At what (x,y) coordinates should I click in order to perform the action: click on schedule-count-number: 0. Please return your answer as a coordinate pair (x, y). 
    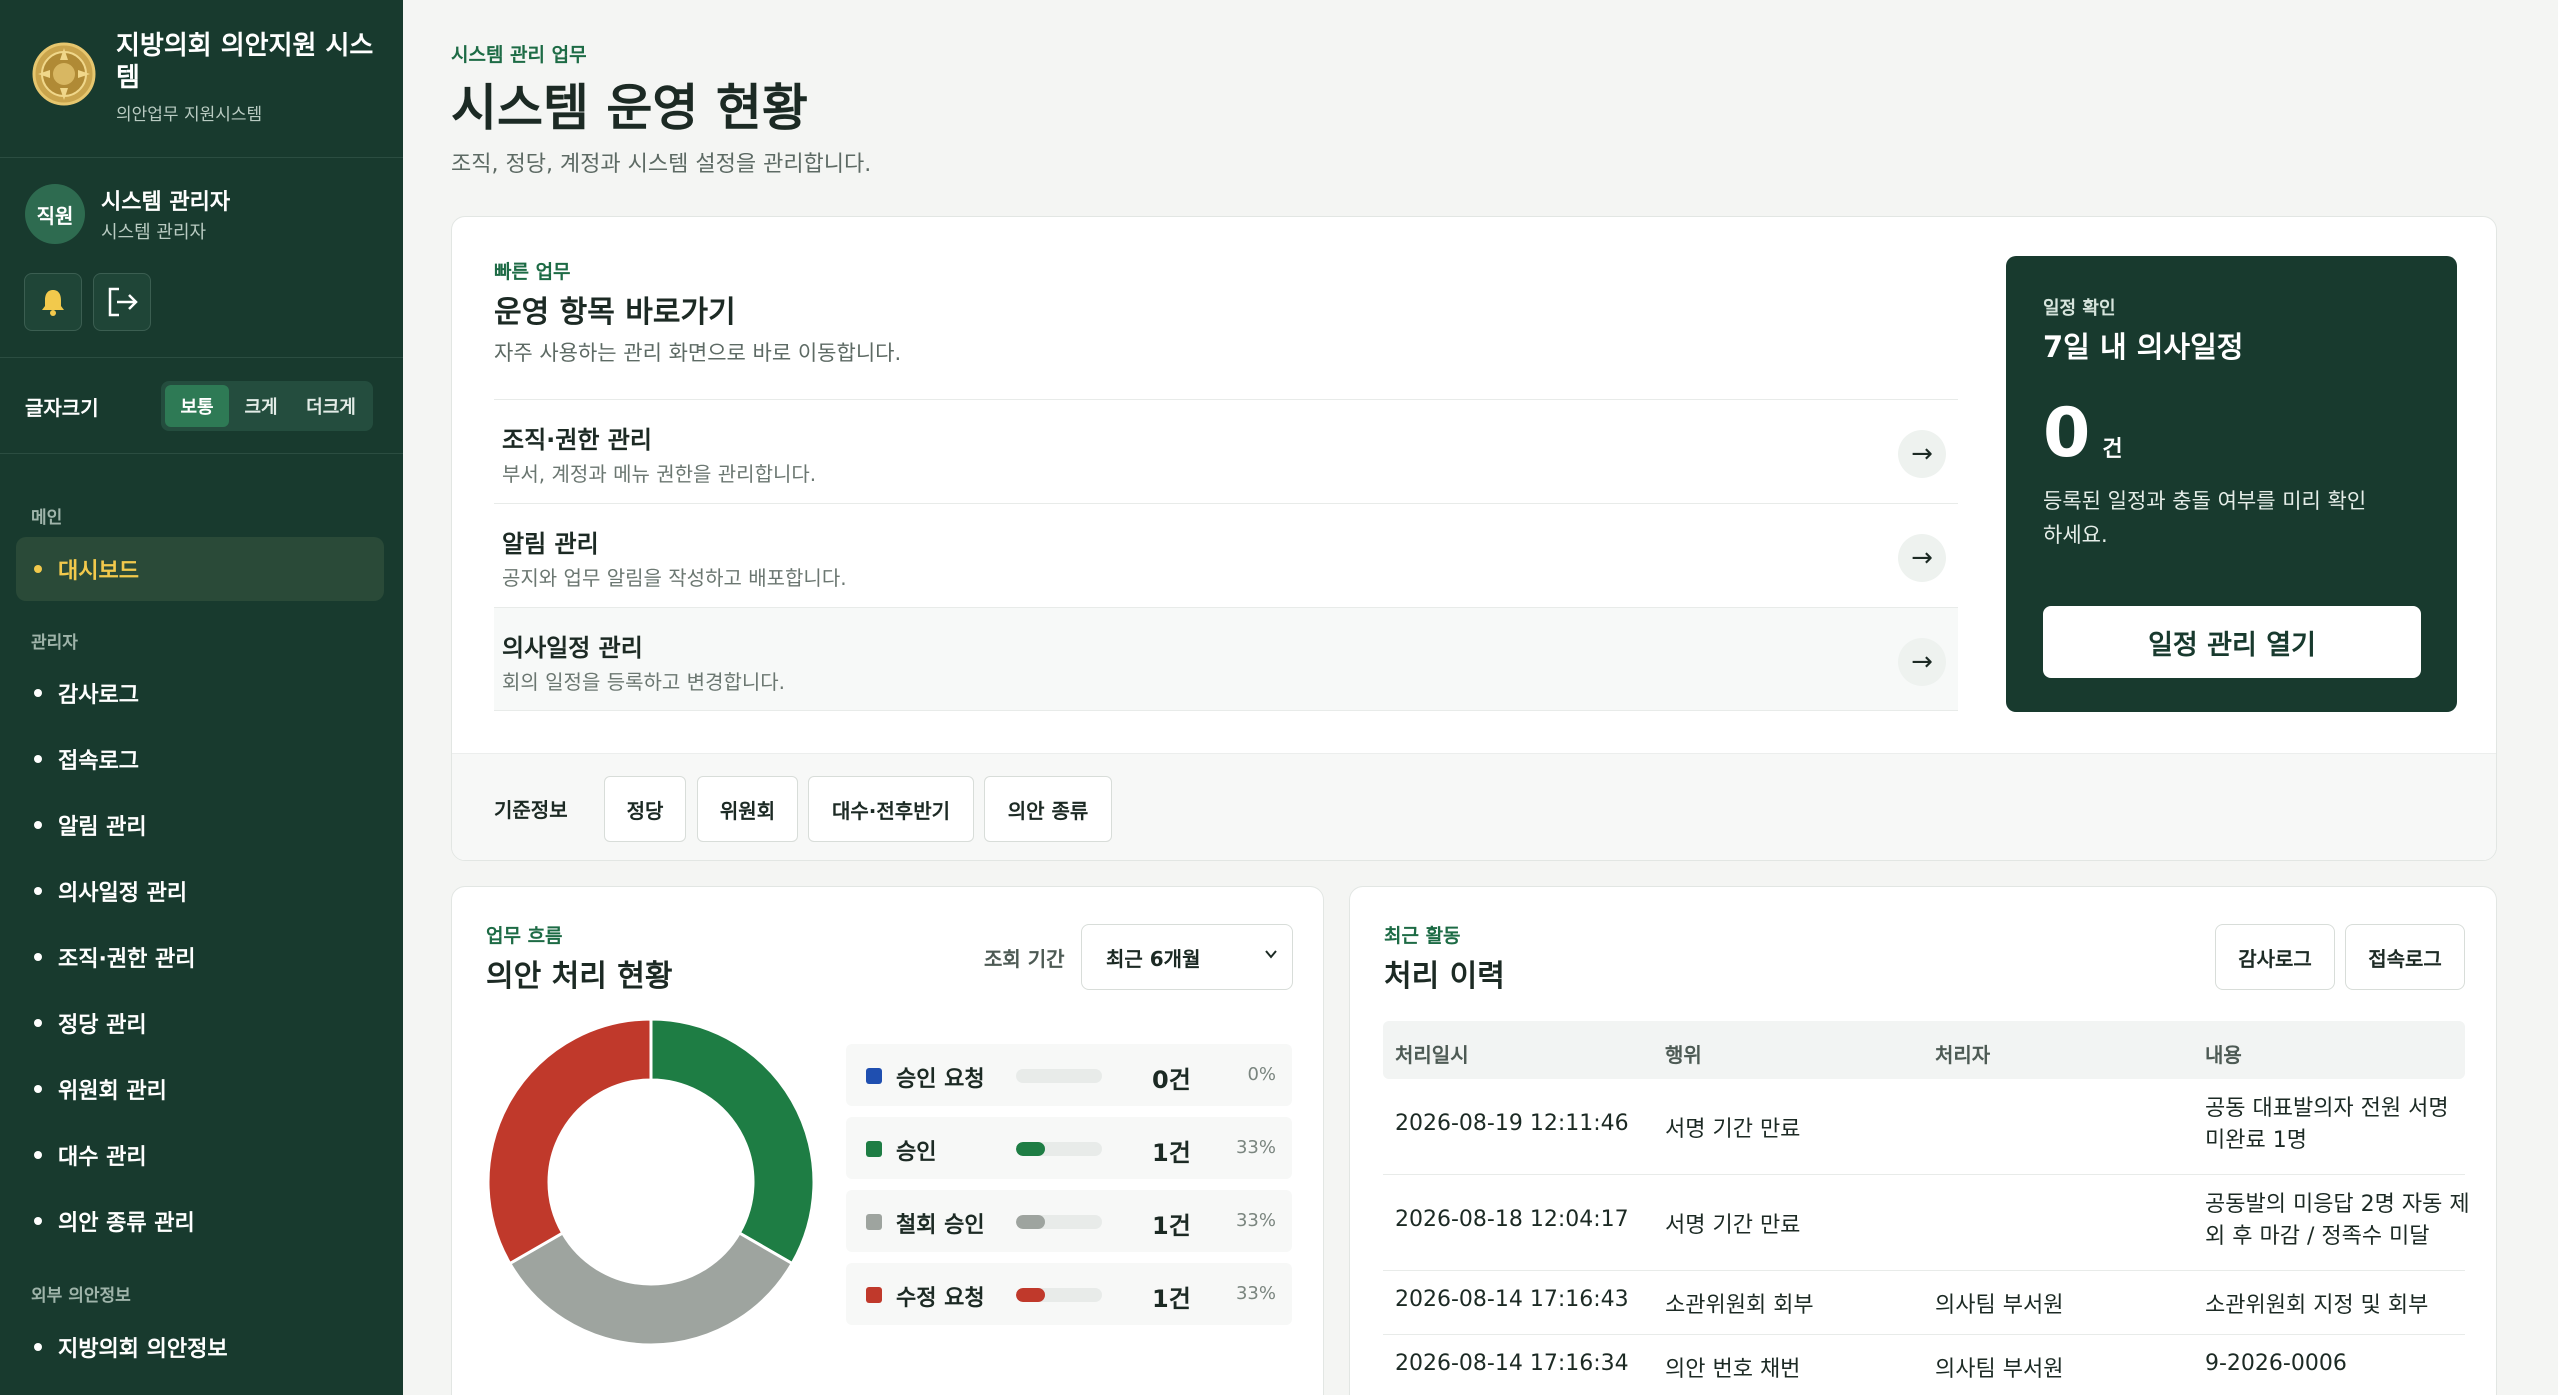
    Looking at the image, I should click on (2067, 433).